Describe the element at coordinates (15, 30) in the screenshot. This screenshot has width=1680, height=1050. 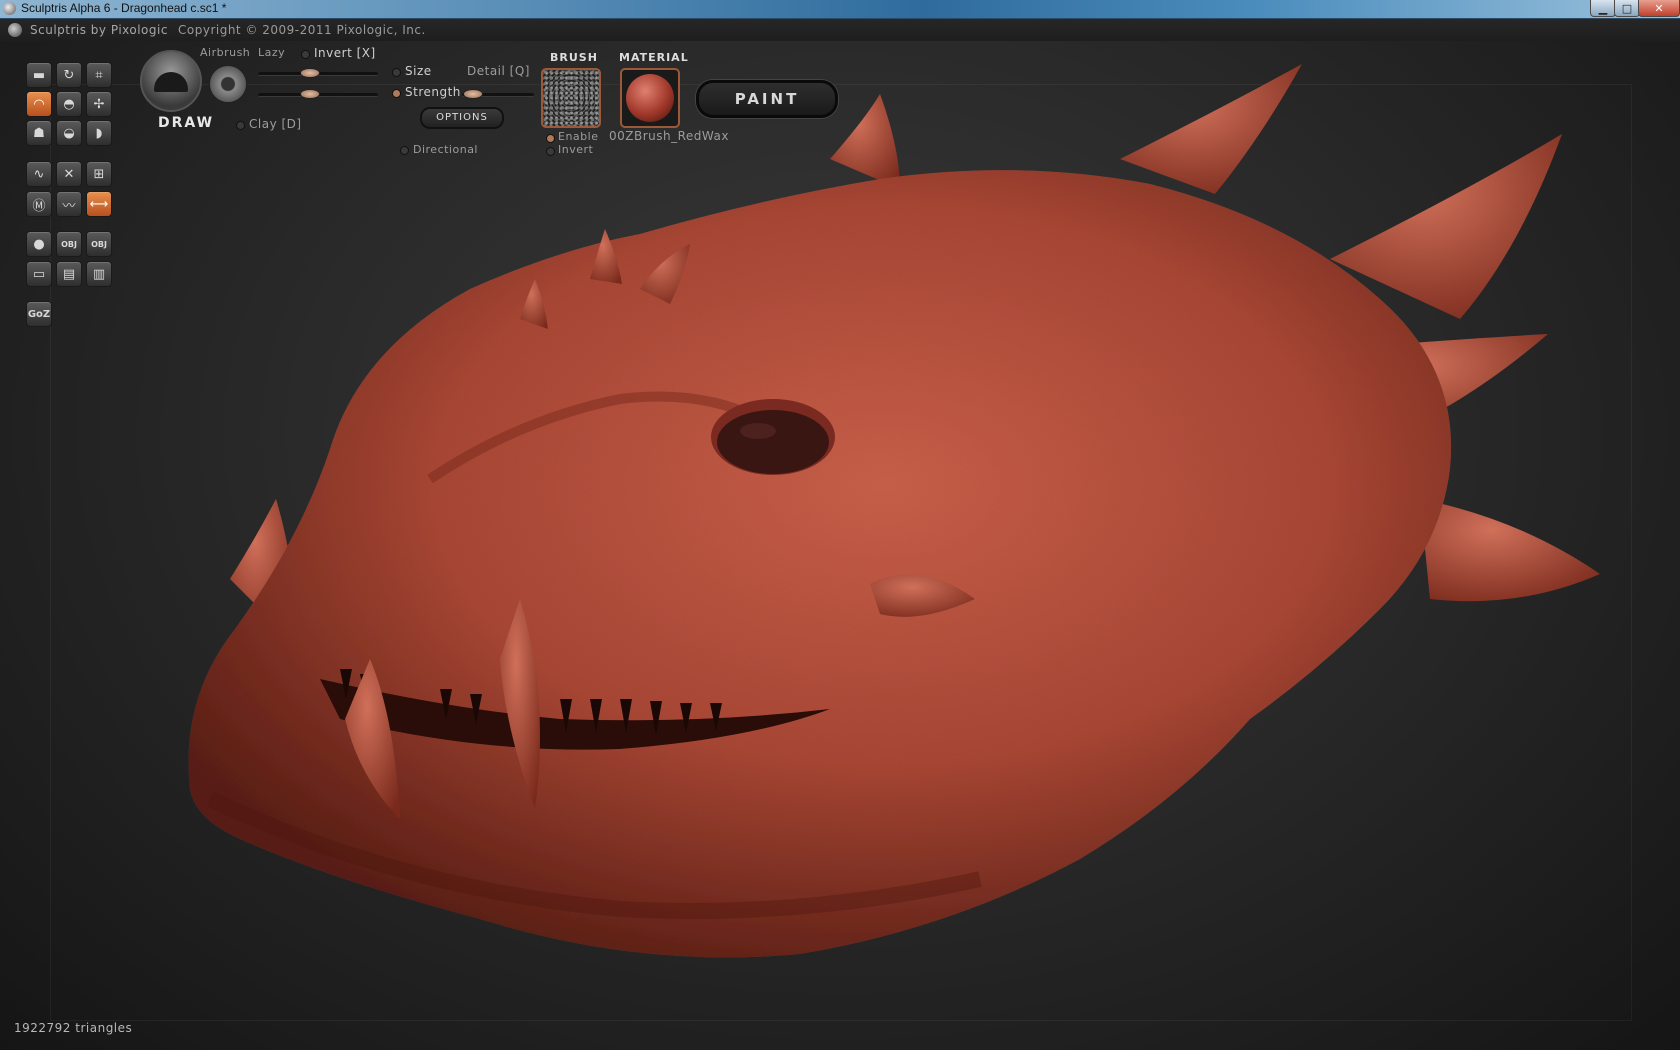
I see `sculptris-logo-icon` at that location.